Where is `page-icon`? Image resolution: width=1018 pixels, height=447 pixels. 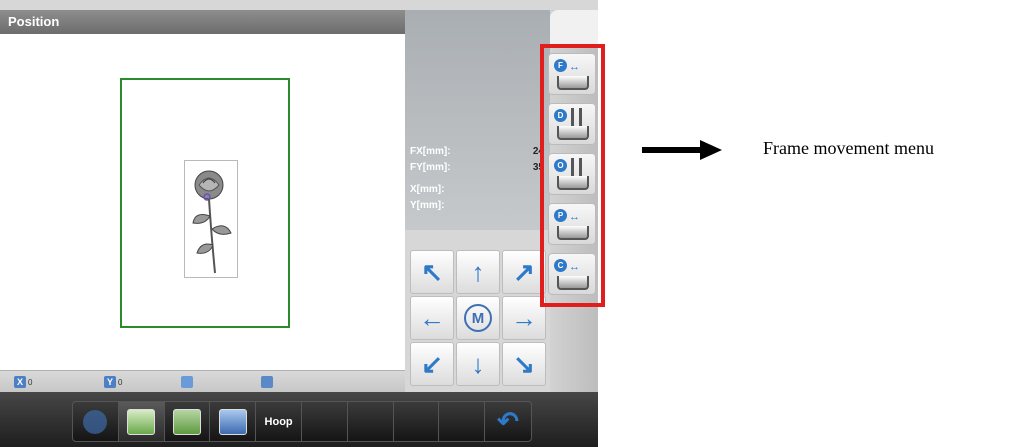
page-icon is located at coordinates (187, 382).